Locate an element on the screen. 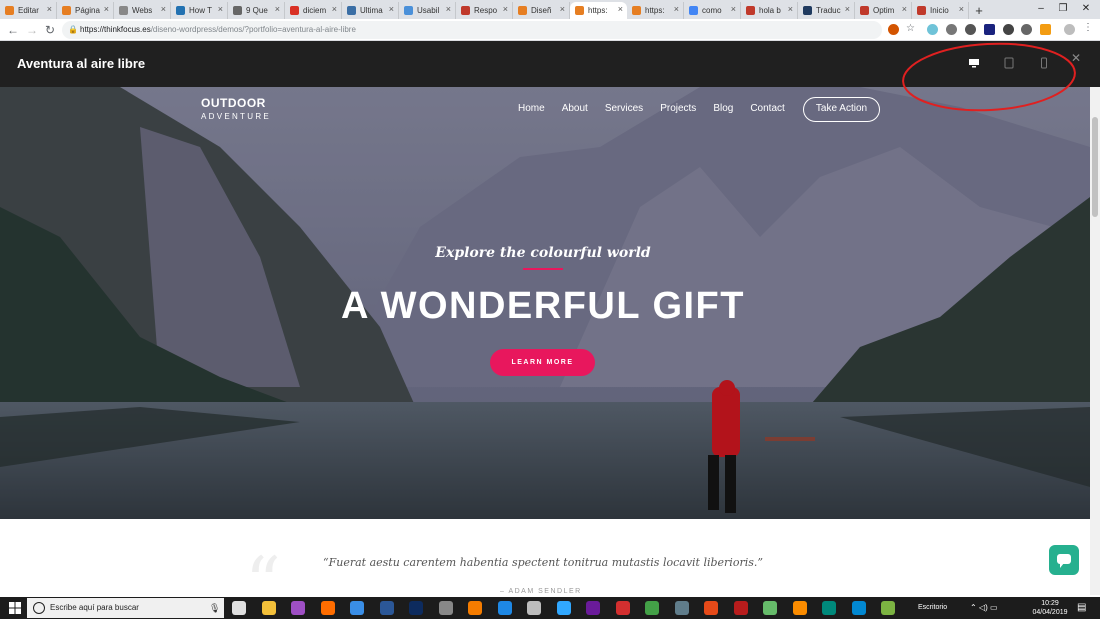 Image resolution: width=1100 pixels, height=624 pixels. browser-tab: 9 Que × is located at coordinates (256, 10).